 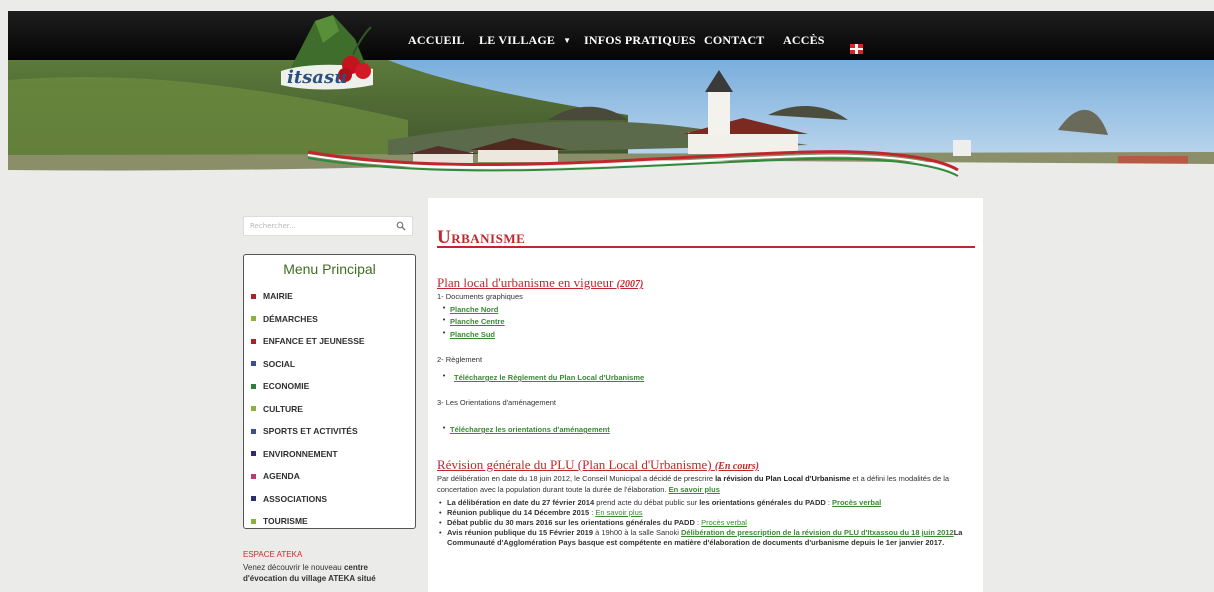 I want to click on ateka-text-b: centre, so click(x=355, y=567).